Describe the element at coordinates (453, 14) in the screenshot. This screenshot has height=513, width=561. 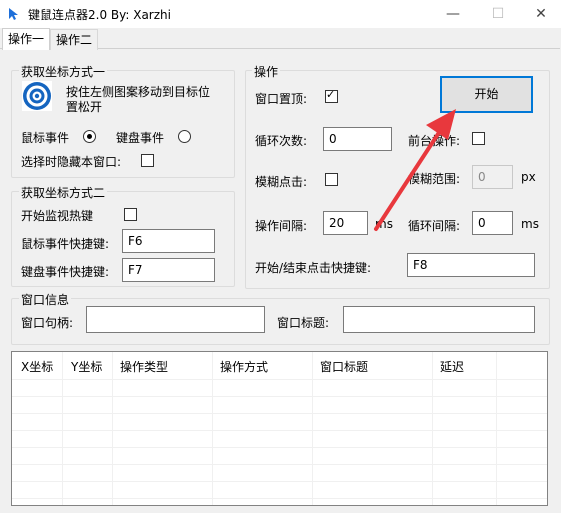
I see `minimize-button: —` at that location.